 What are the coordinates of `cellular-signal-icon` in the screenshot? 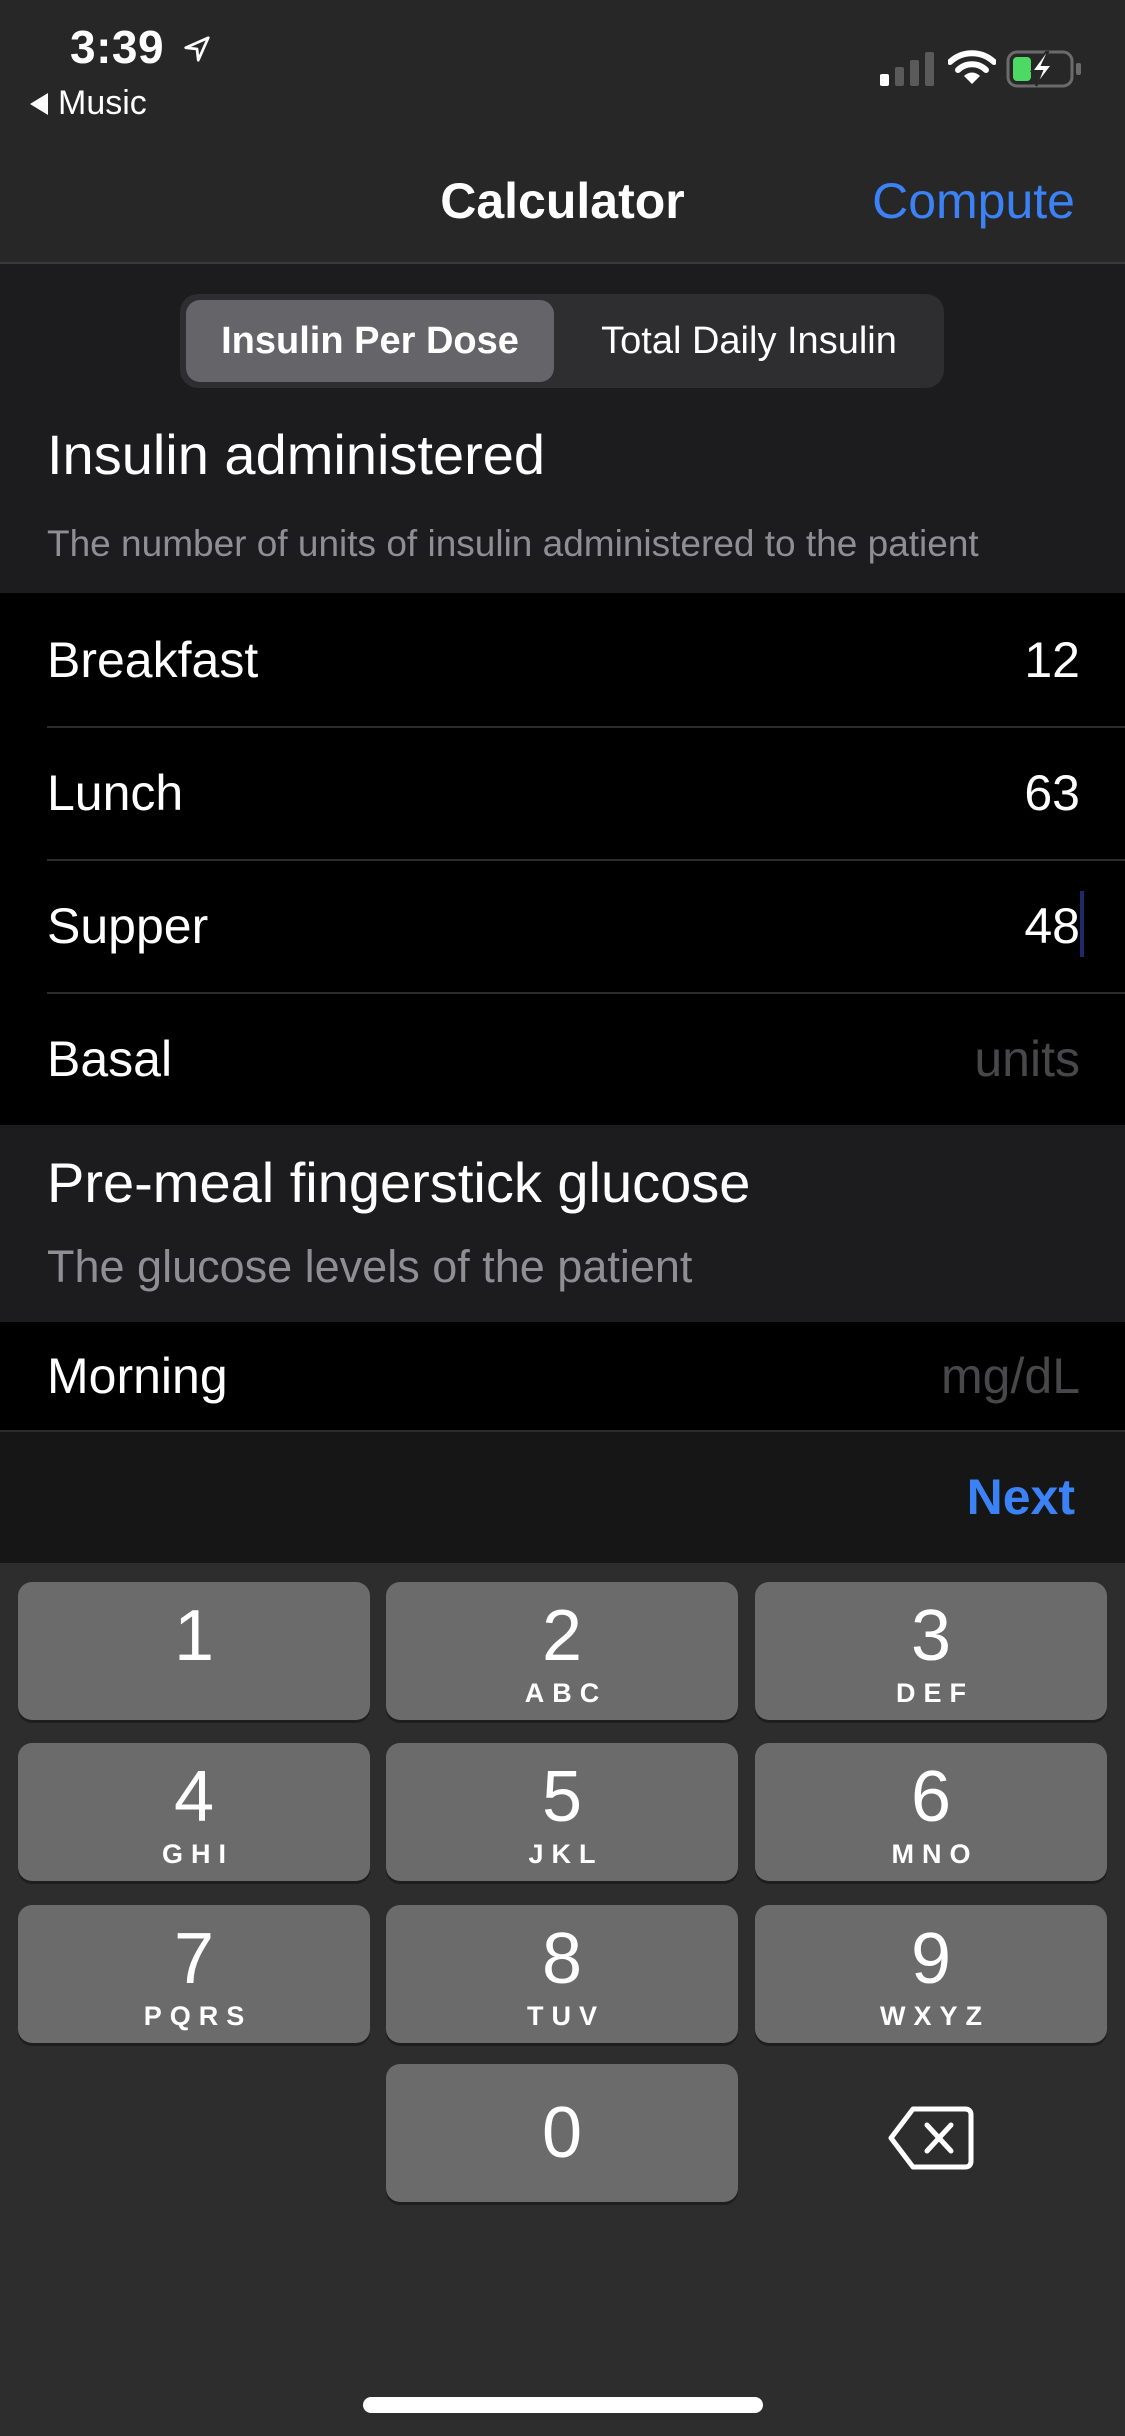 It's located at (907, 69).